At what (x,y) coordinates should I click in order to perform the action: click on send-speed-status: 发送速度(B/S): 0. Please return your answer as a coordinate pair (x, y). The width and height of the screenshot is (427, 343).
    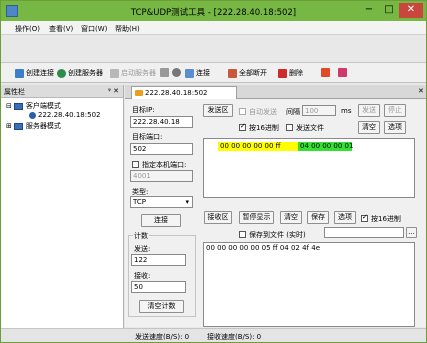
    Looking at the image, I should click on (162, 337).